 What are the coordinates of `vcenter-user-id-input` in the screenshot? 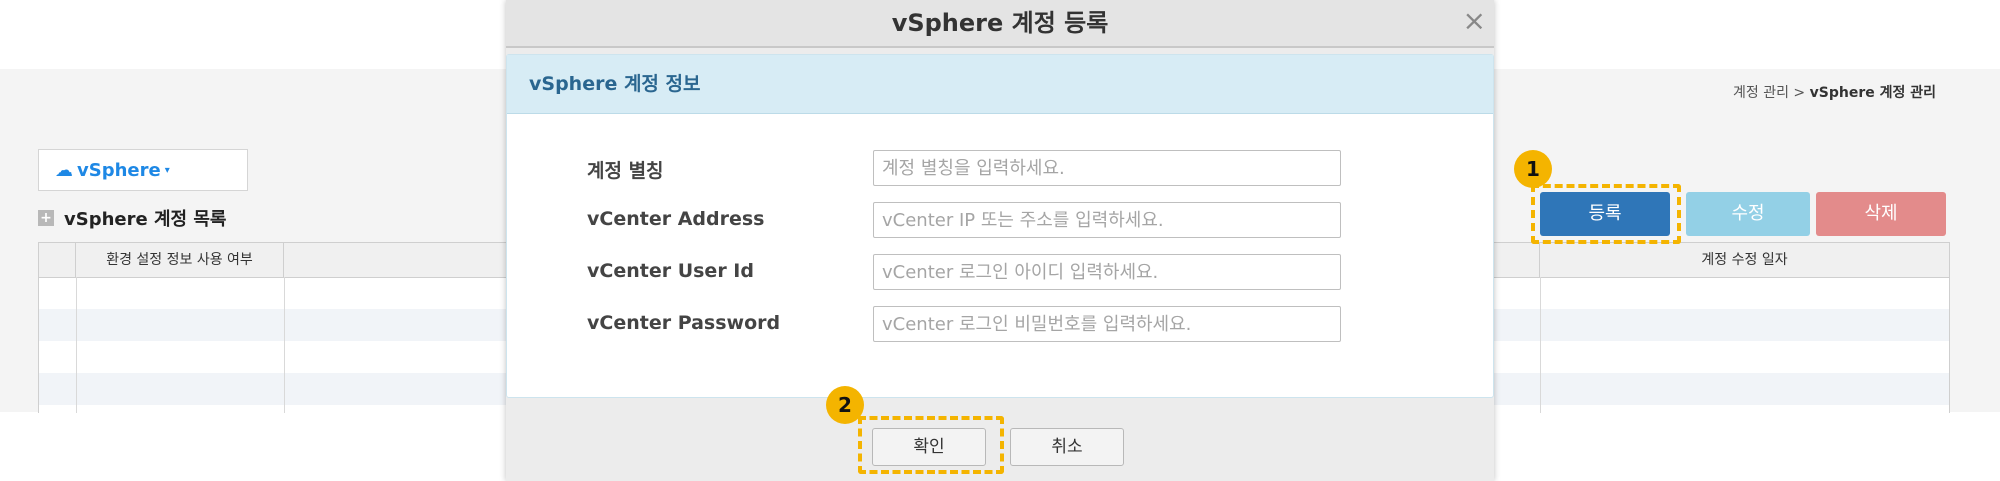 It's located at (1107, 272).